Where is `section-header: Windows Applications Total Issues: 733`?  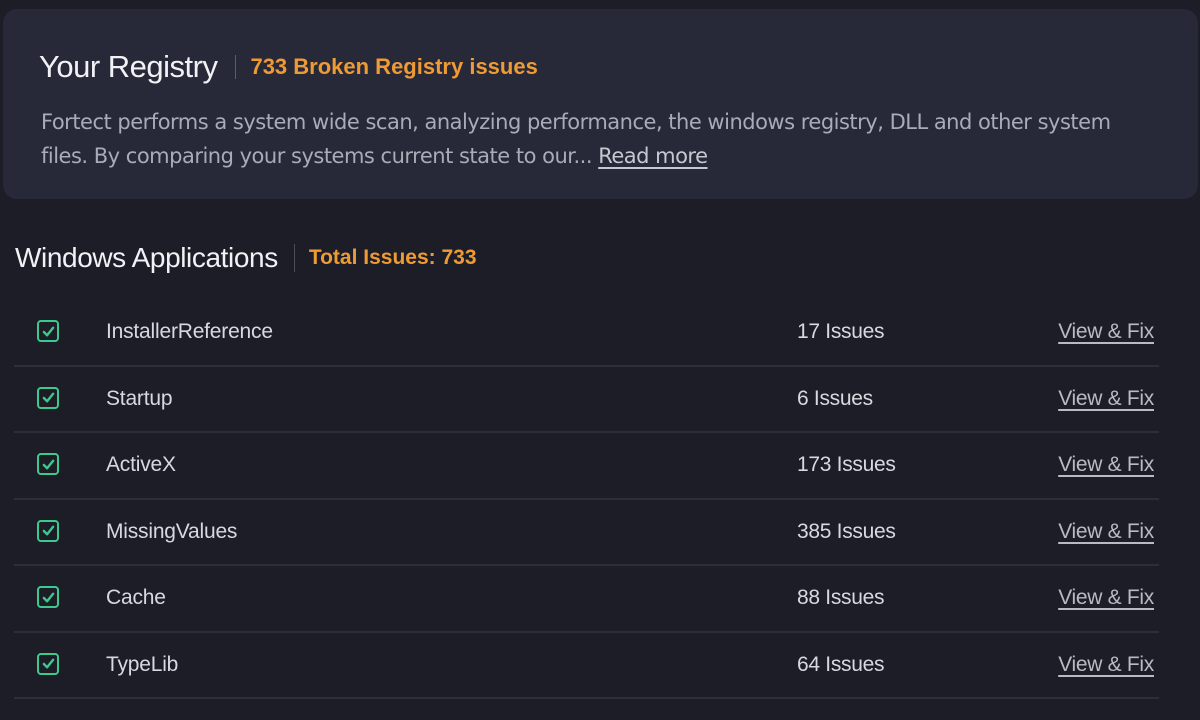
section-header: Windows Applications Total Issues: 733 is located at coordinates (246, 258).